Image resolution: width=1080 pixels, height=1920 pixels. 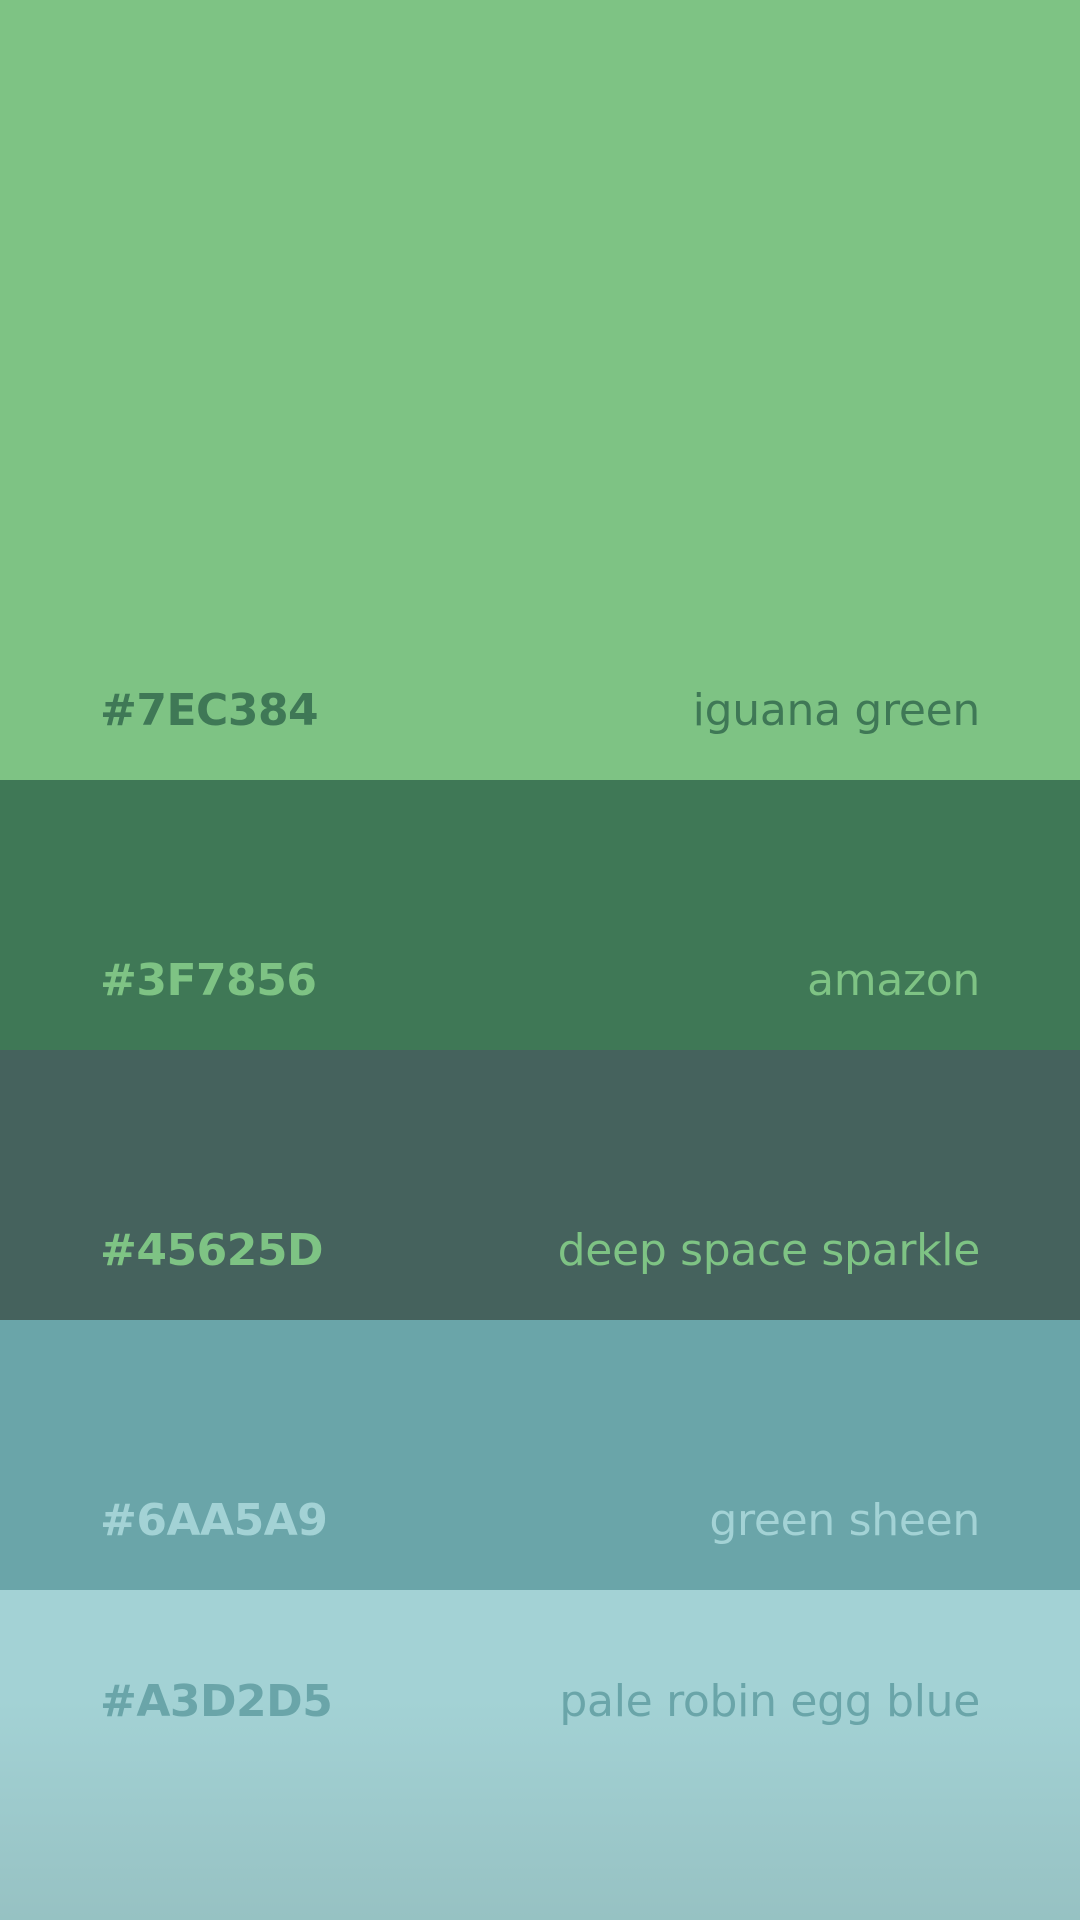 What do you see at coordinates (769, 1250) in the screenshot?
I see `color-name: deep space sparkle` at bounding box center [769, 1250].